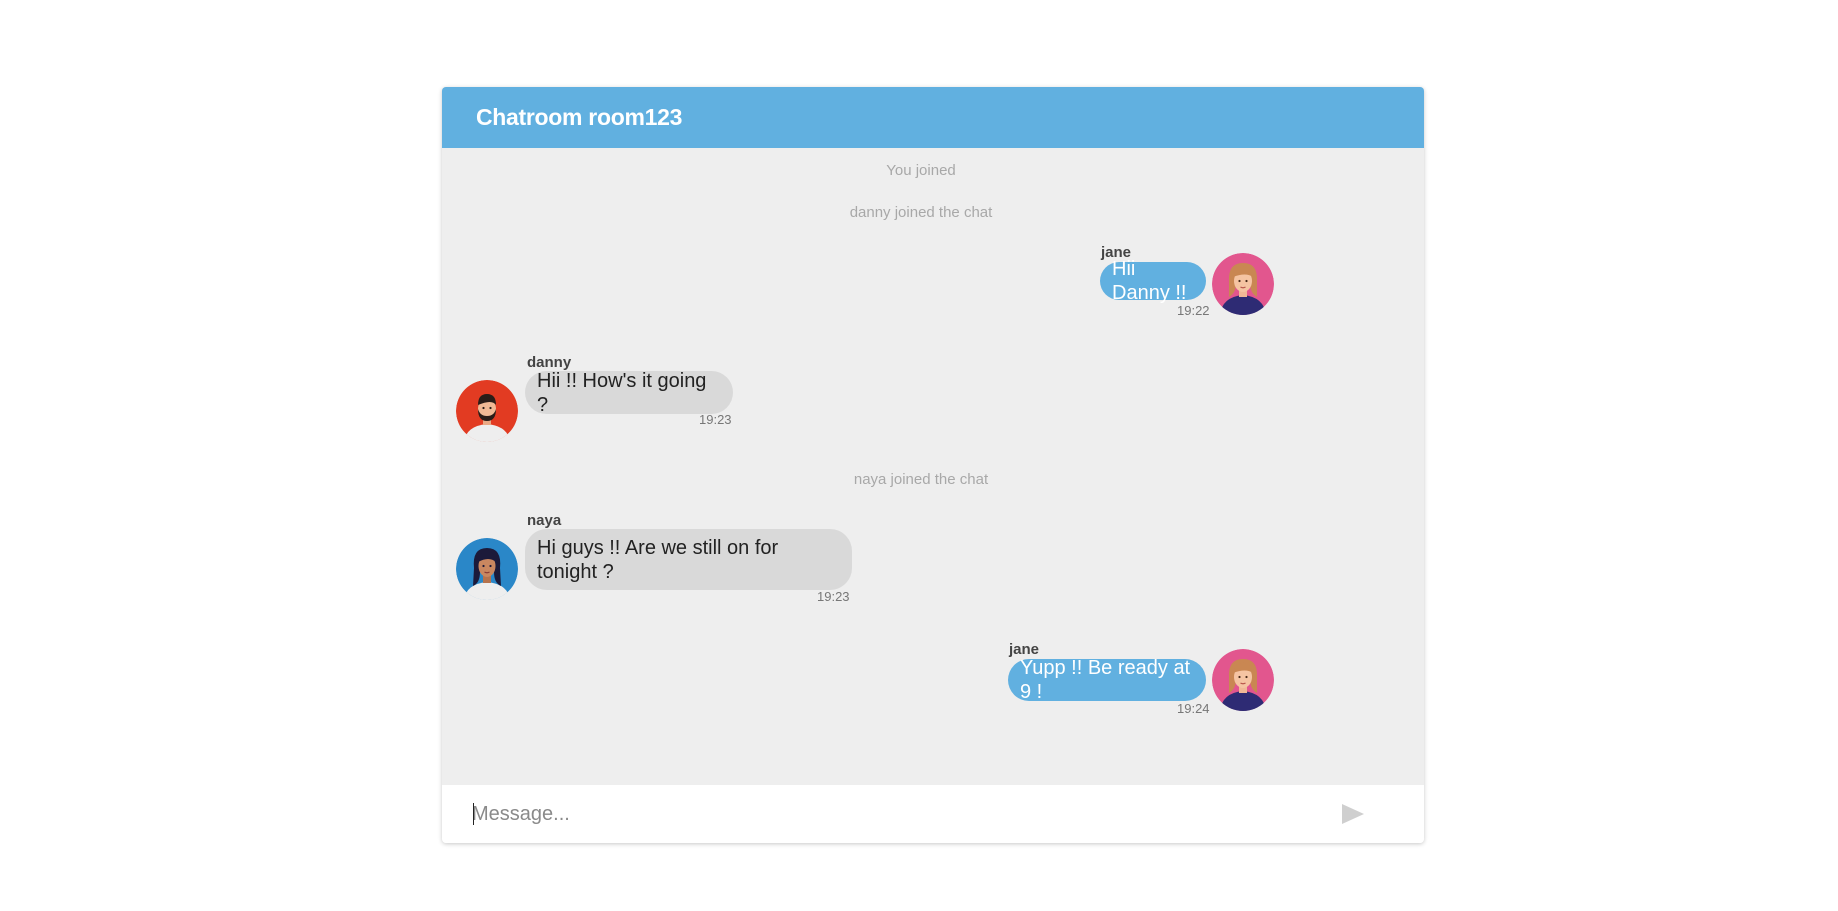  I want to click on chat-title: Chatroom room123, so click(579, 117).